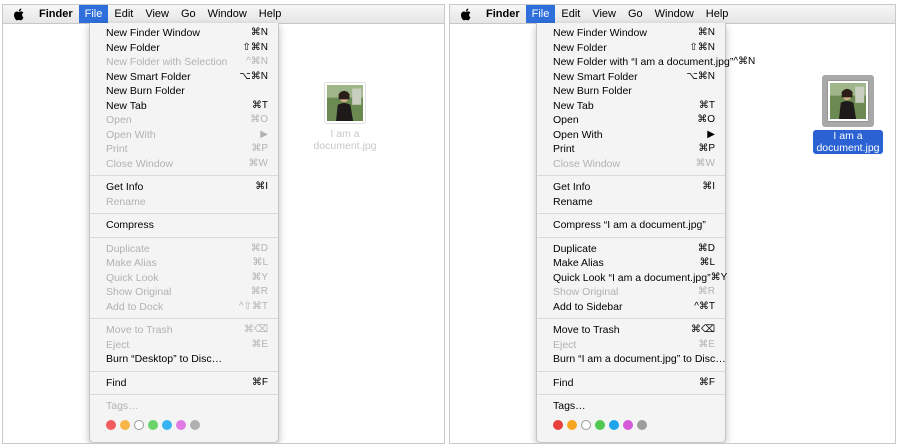 This screenshot has width=898, height=448. Describe the element at coordinates (259, 277) in the screenshot. I see `menu-item-shortcut: ⌘Y` at that location.